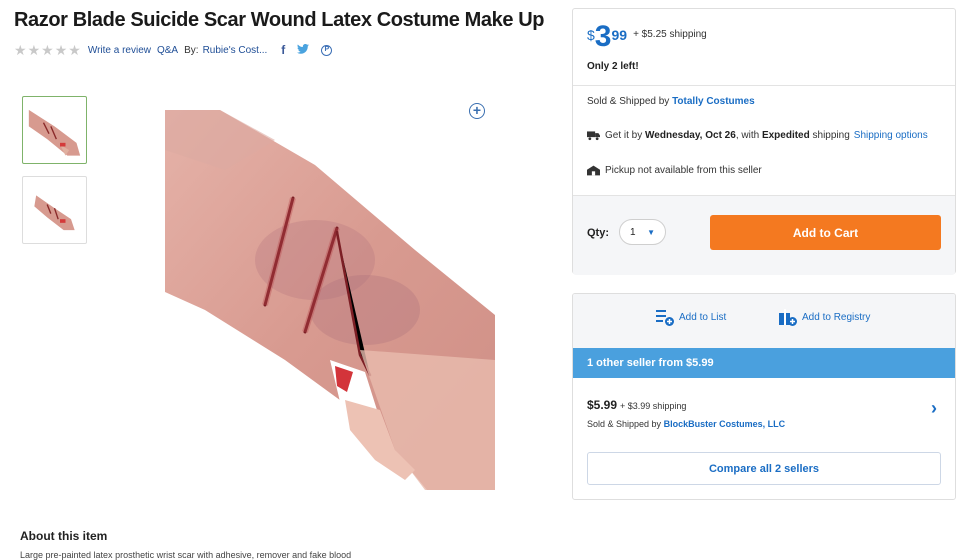 Image resolution: width=980 pixels, height=560 pixels. Describe the element at coordinates (64, 536) in the screenshot. I see `about-heading: About this item` at that location.